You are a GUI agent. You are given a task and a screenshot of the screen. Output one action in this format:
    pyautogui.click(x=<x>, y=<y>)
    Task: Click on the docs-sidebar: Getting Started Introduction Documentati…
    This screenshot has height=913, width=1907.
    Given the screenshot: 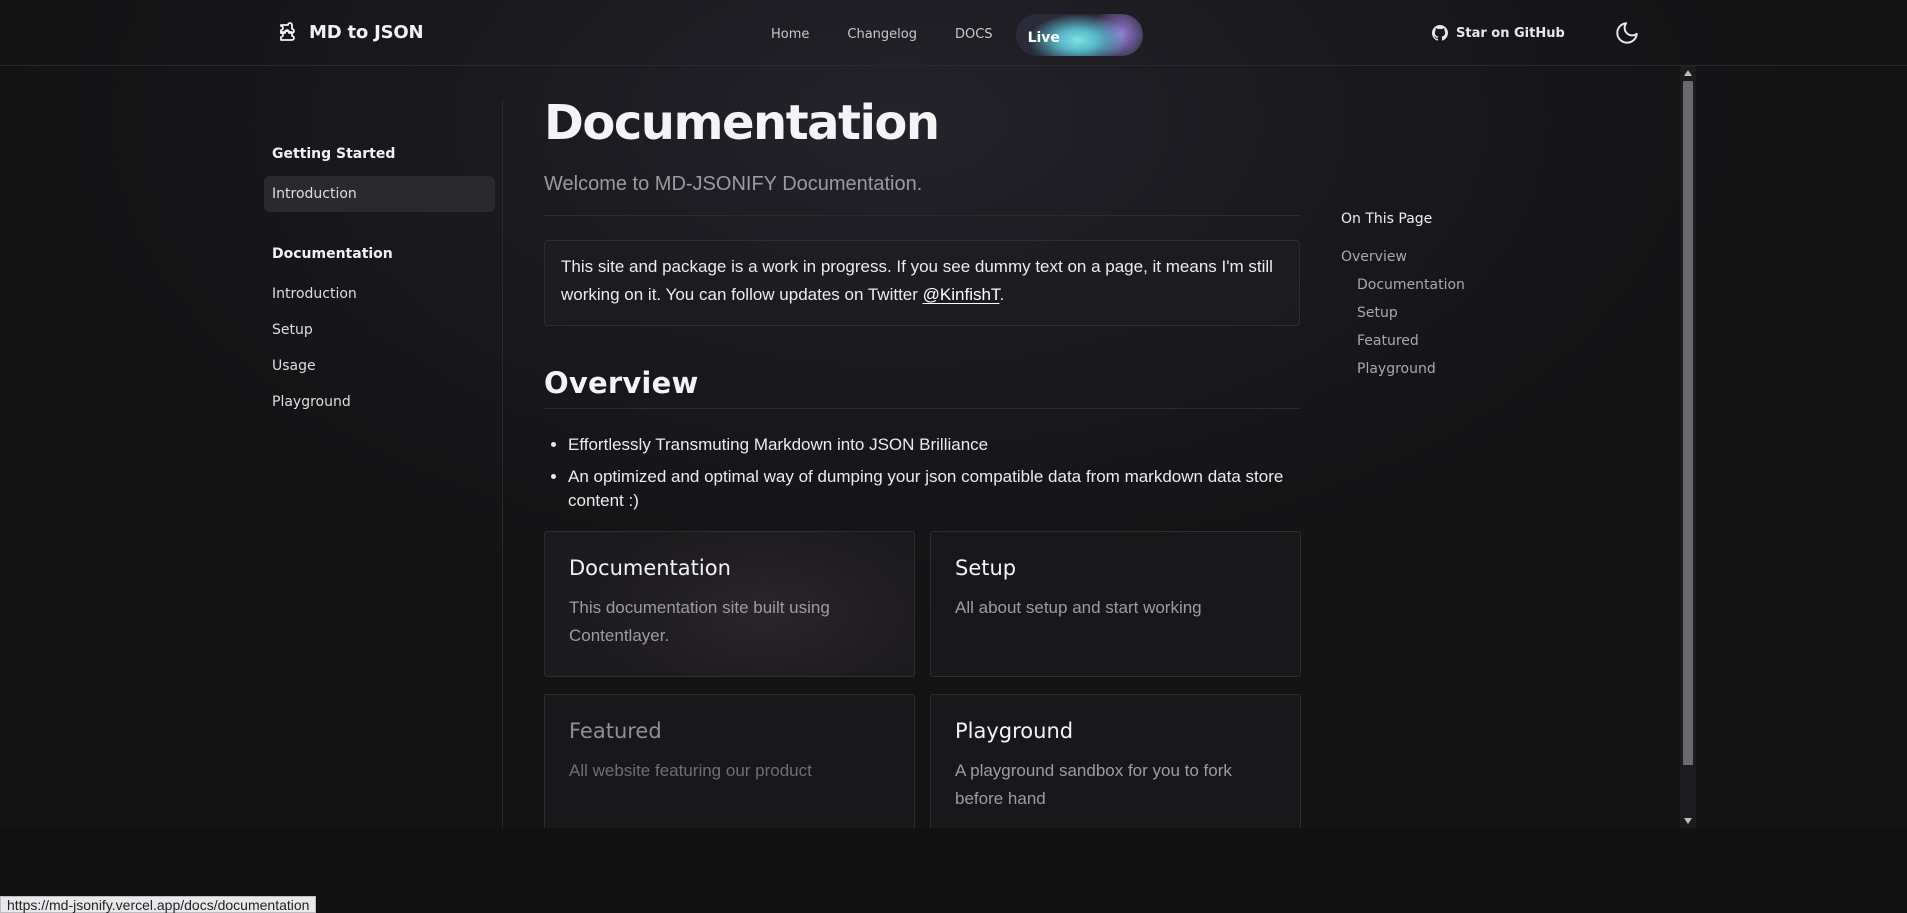 What is the action you would take?
    pyautogui.click(x=384, y=260)
    